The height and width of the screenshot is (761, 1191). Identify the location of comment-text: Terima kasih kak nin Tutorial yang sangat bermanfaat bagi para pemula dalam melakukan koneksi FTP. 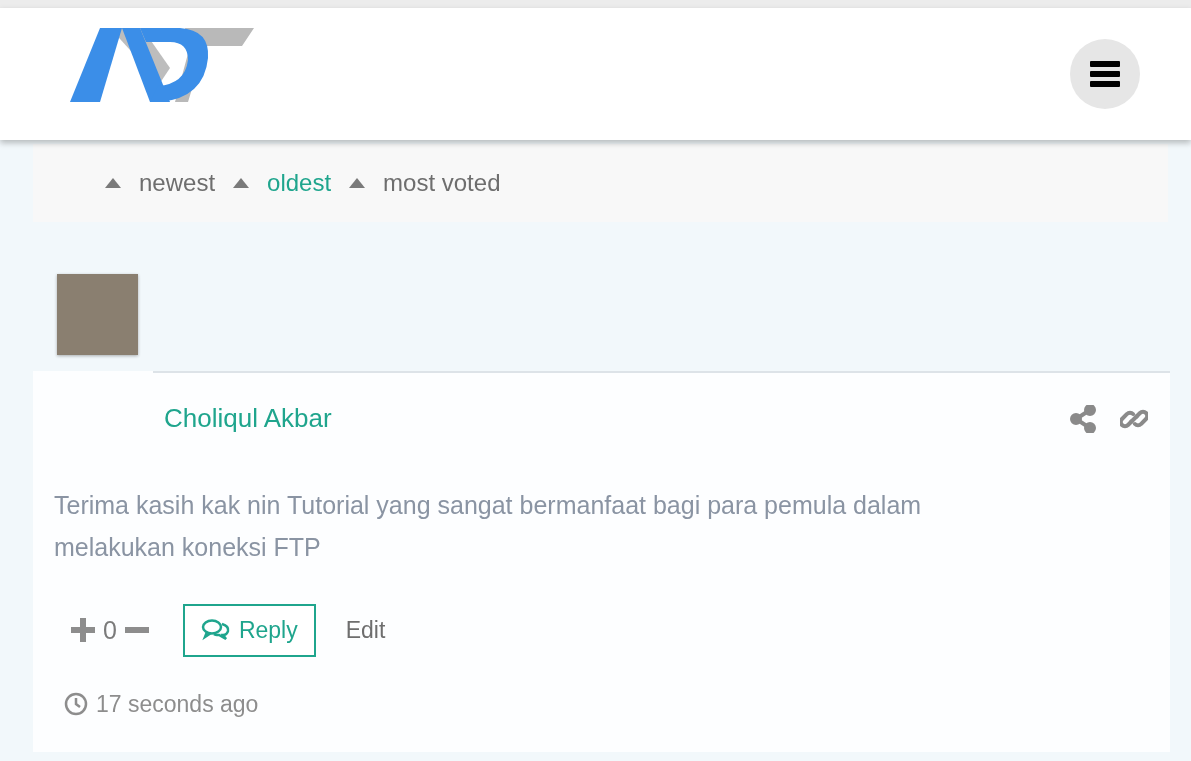
(488, 526).